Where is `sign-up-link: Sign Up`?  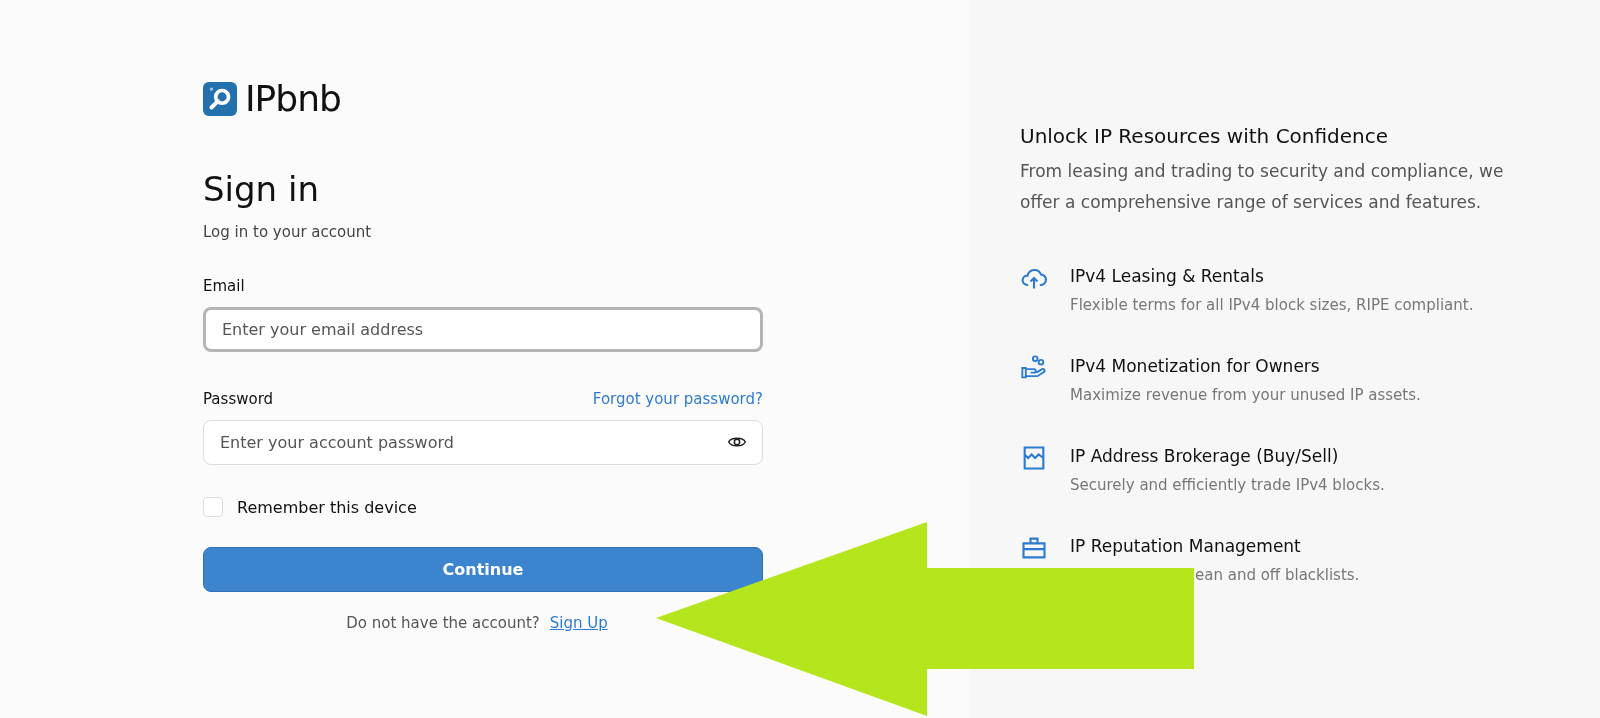
sign-up-link: Sign Up is located at coordinates (578, 623).